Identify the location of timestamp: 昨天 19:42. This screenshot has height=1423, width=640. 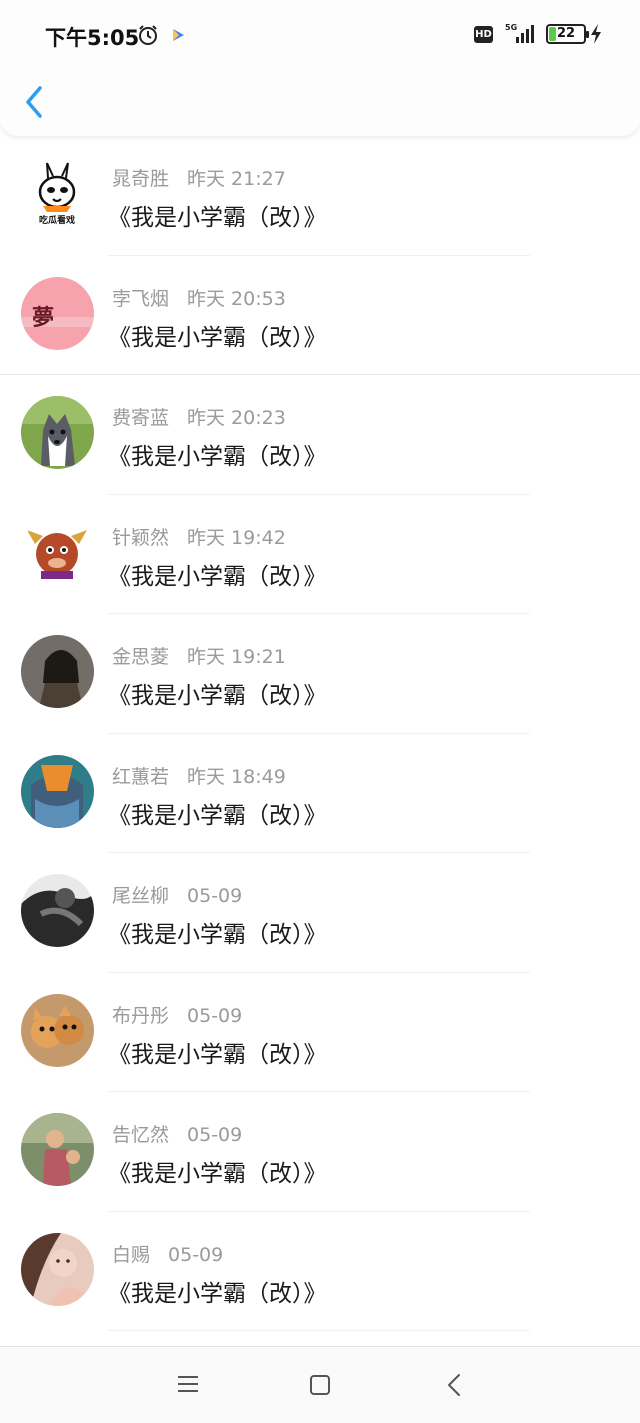
(236, 537).